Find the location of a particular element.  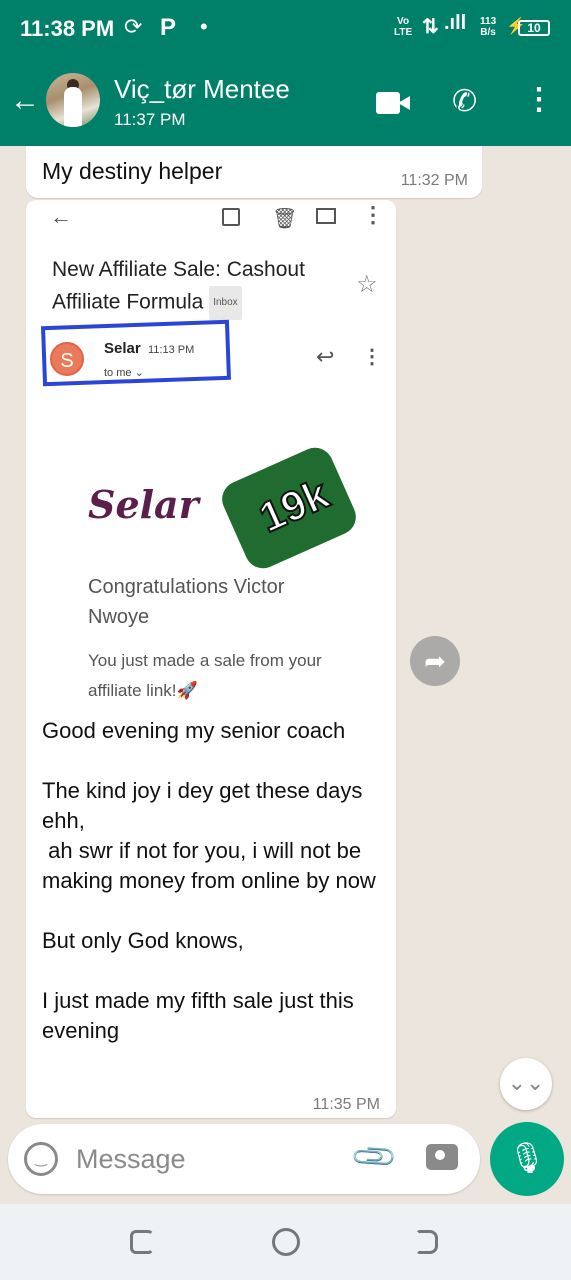

mic-icon: 🎙 is located at coordinates (527, 1158).